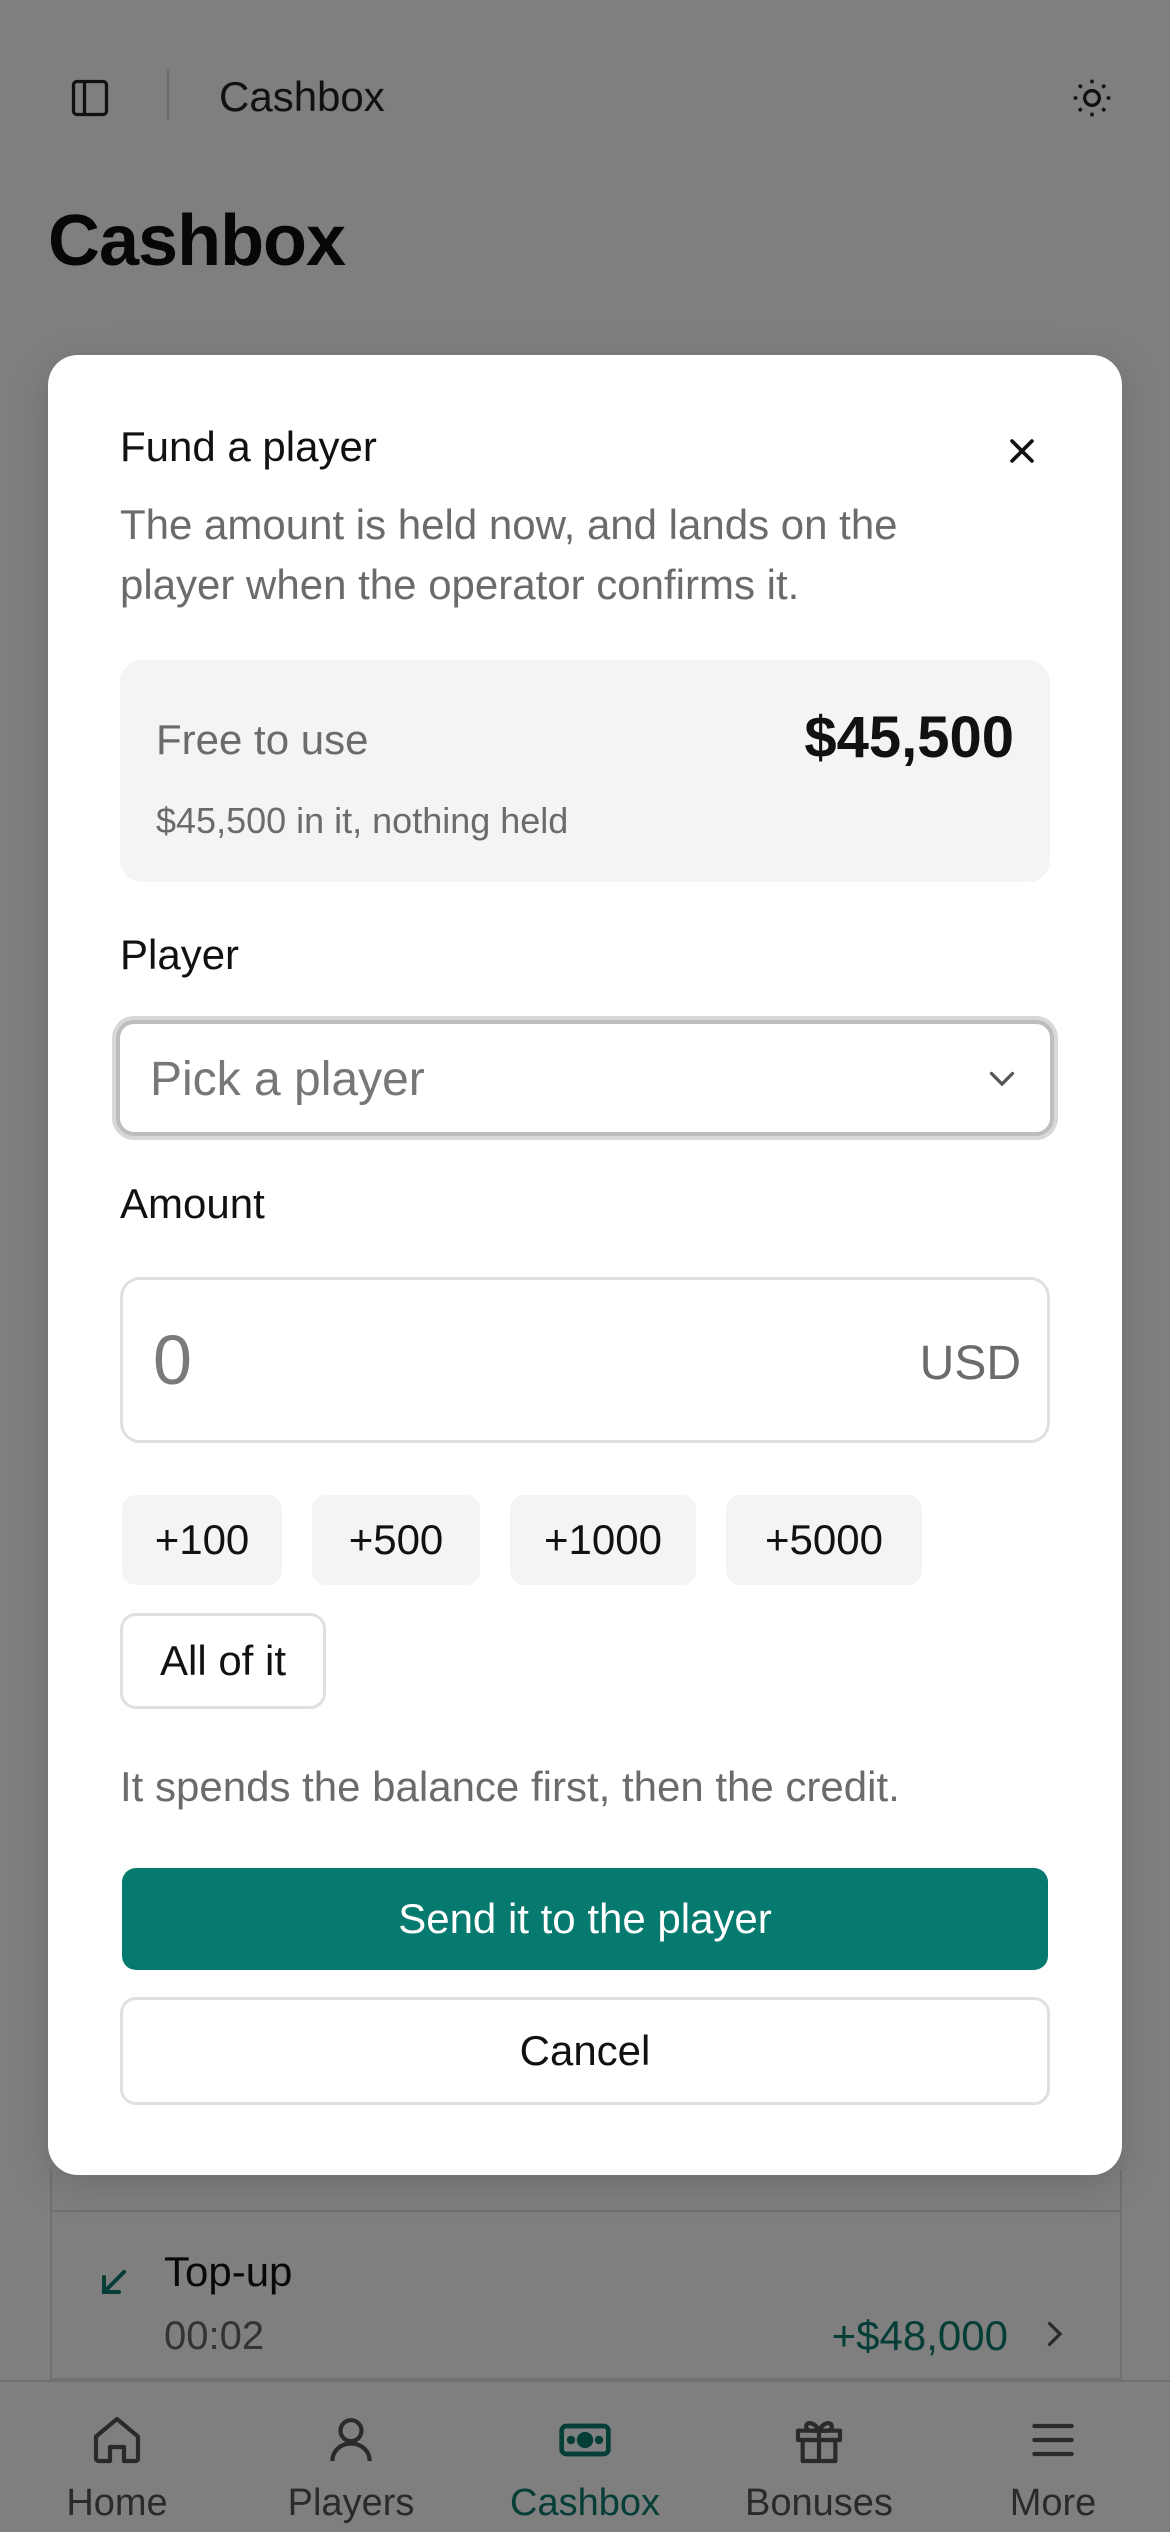 Image resolution: width=1170 pixels, height=2532 pixels. I want to click on close-icon, so click(1022, 451).